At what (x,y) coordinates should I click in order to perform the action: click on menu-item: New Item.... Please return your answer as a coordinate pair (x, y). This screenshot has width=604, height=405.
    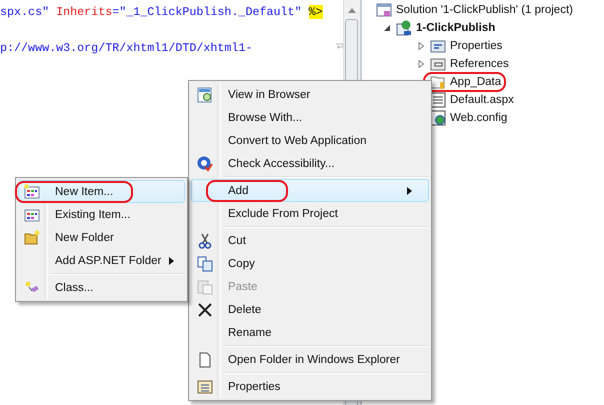
    Looking at the image, I should click on (101, 191).